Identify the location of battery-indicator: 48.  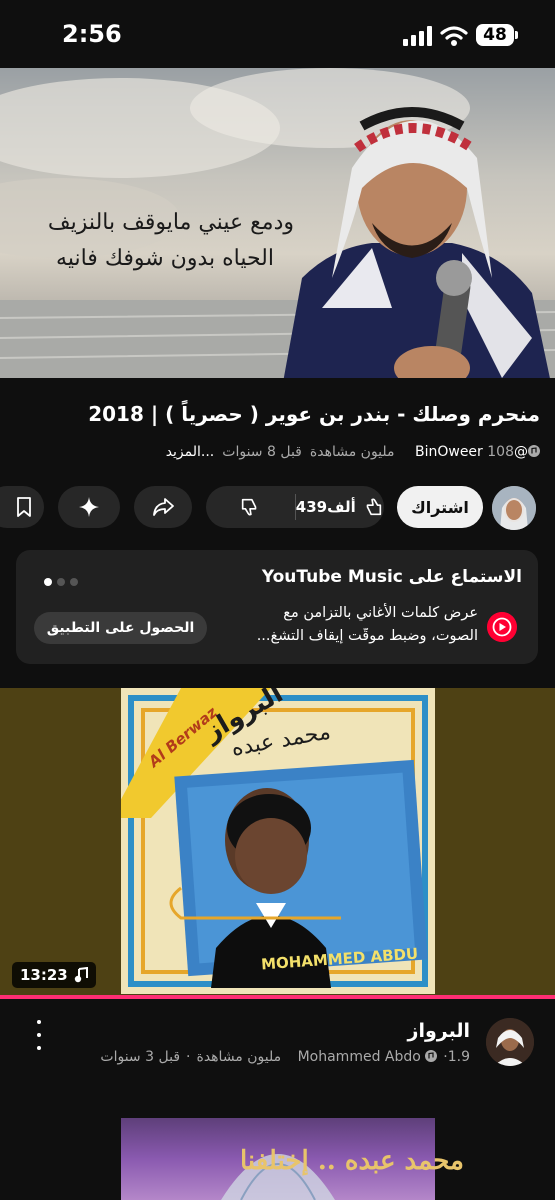
(495, 35).